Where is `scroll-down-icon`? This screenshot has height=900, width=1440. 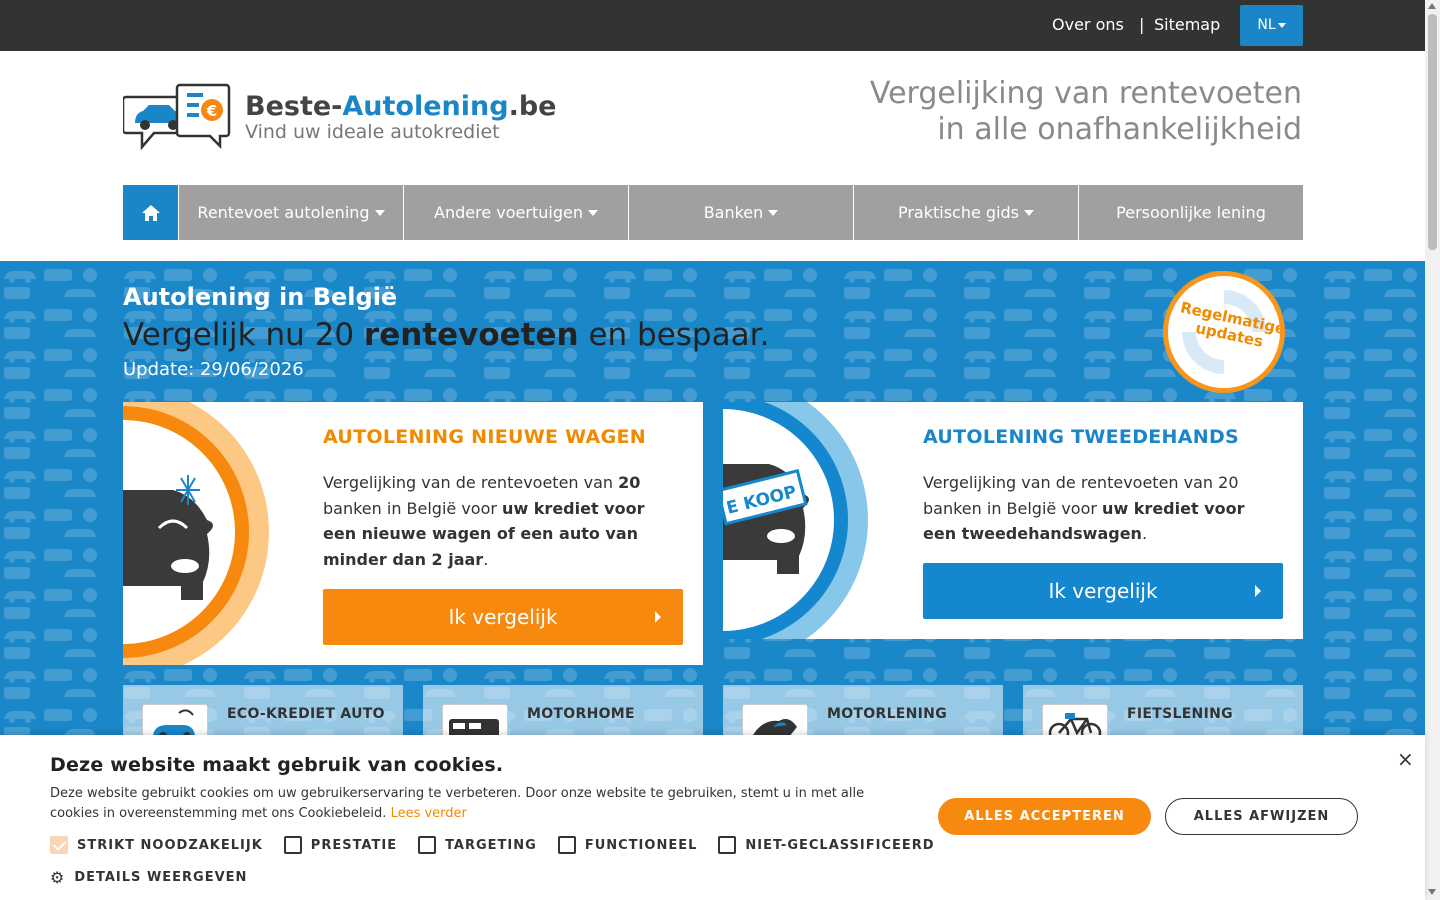 scroll-down-icon is located at coordinates (1432, 892).